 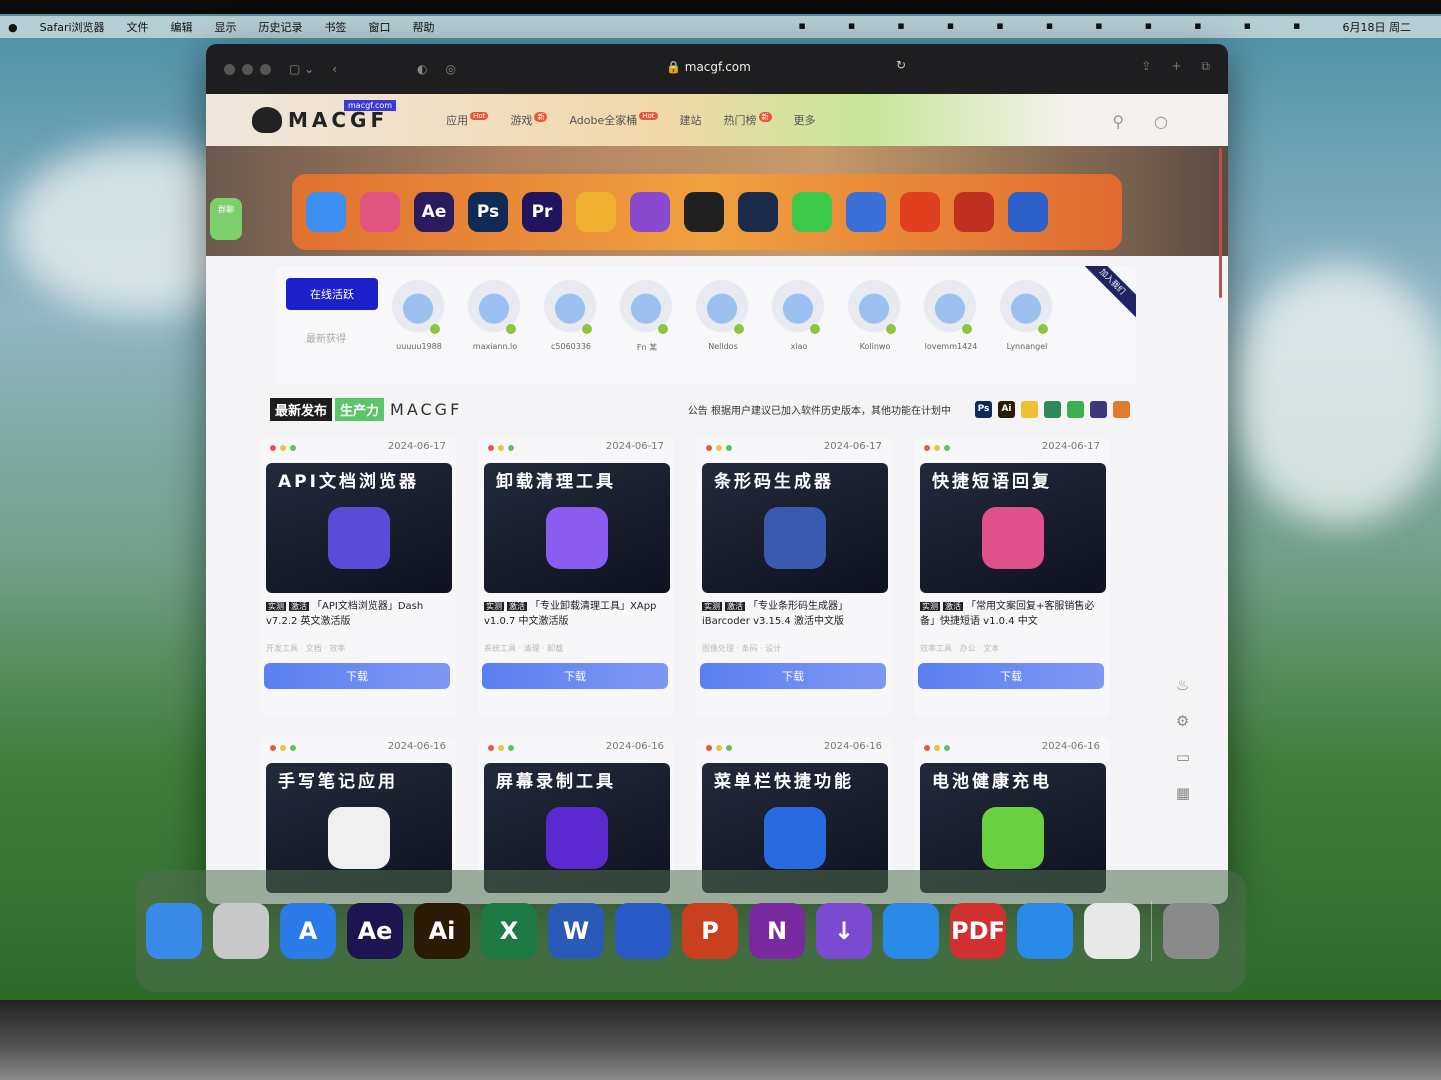 I want to click on group-chat-button: 群聊, so click(x=226, y=219).